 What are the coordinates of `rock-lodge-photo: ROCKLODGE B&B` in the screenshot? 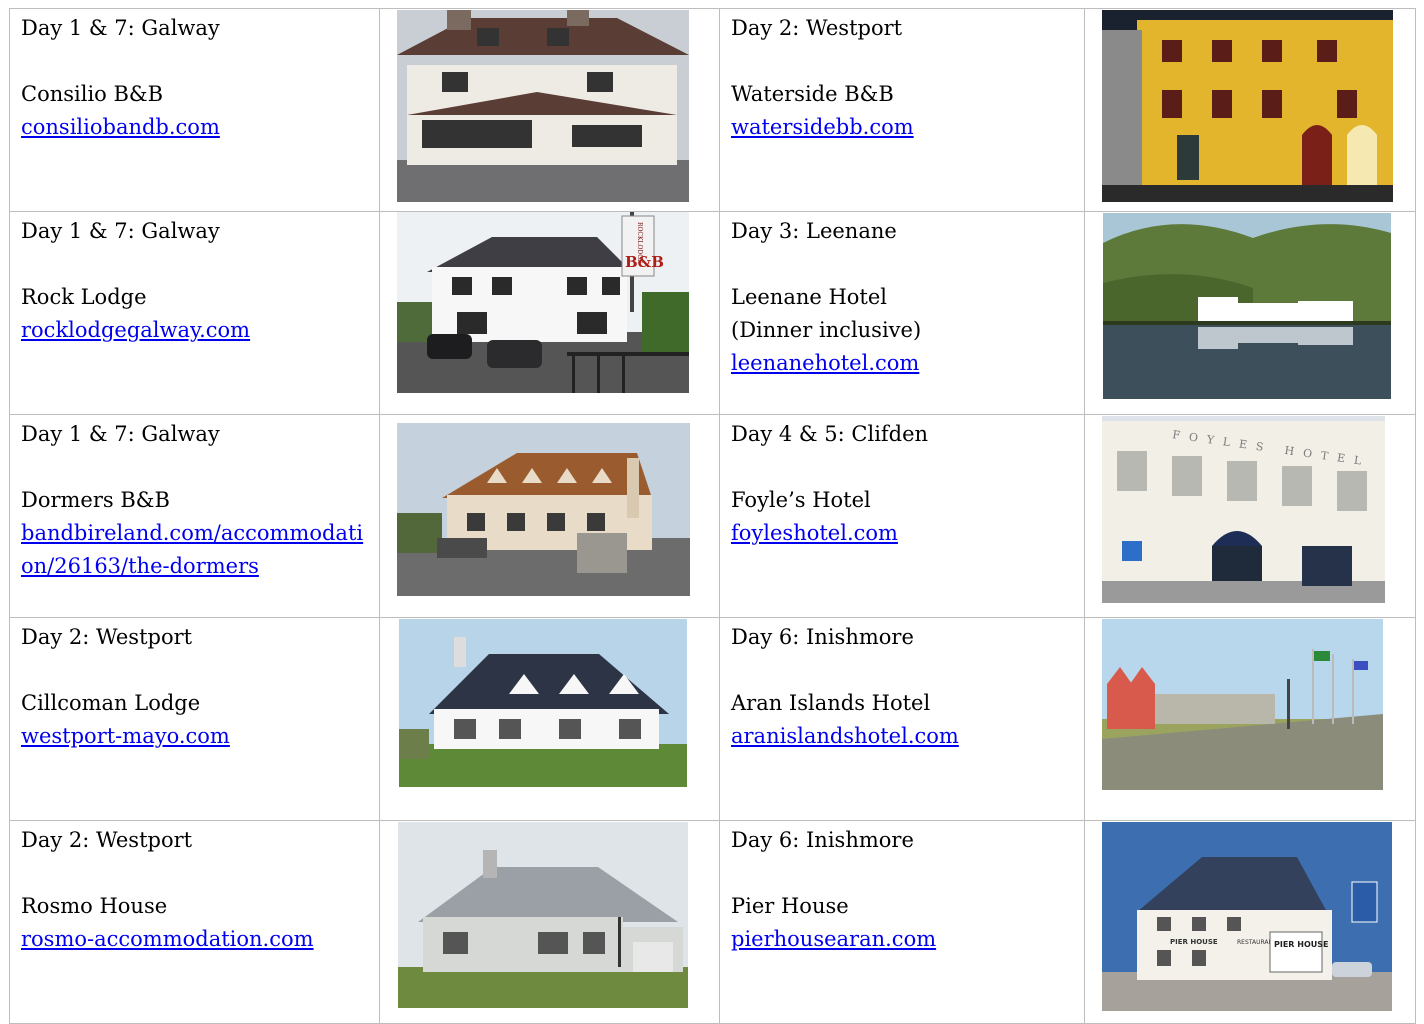 It's located at (543, 302).